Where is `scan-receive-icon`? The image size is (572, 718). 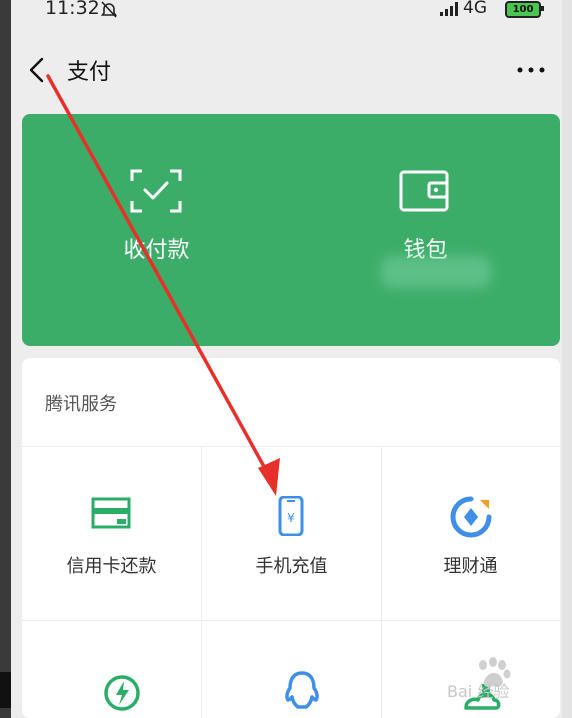 scan-receive-icon is located at coordinates (156, 191).